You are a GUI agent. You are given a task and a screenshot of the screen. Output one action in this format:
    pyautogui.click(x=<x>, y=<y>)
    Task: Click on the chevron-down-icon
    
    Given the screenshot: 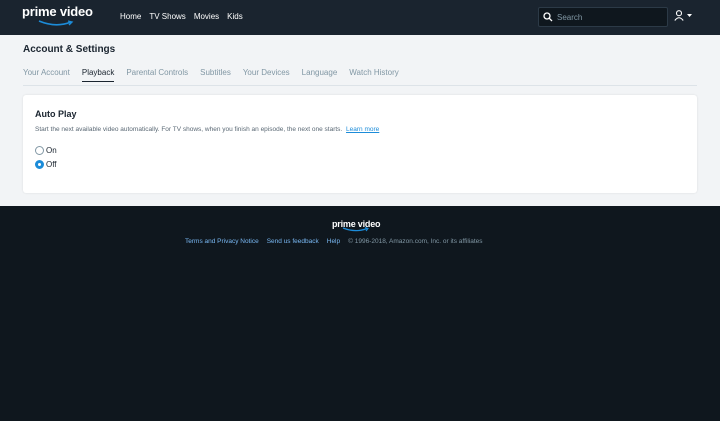 What is the action you would take?
    pyautogui.click(x=689, y=15)
    